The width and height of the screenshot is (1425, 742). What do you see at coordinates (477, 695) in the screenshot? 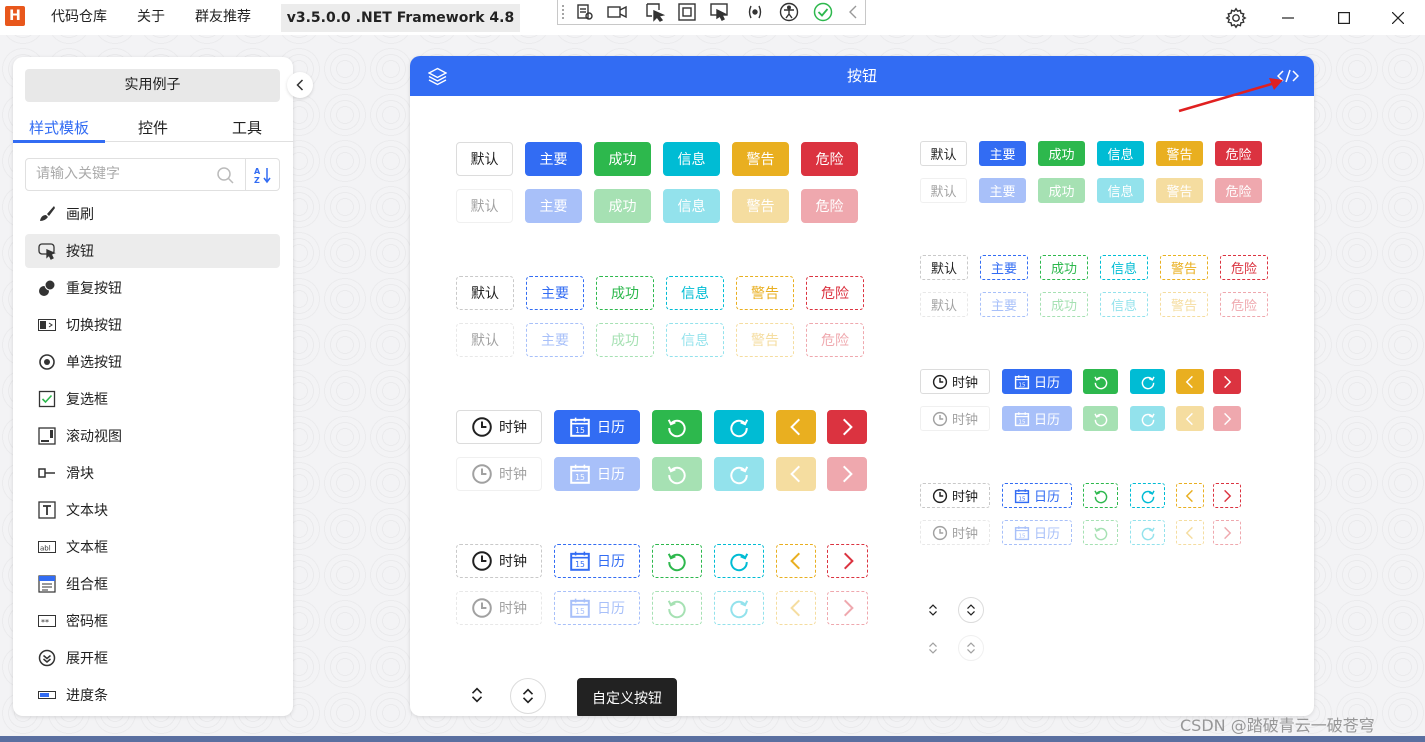
I see `updown-large-button` at bounding box center [477, 695].